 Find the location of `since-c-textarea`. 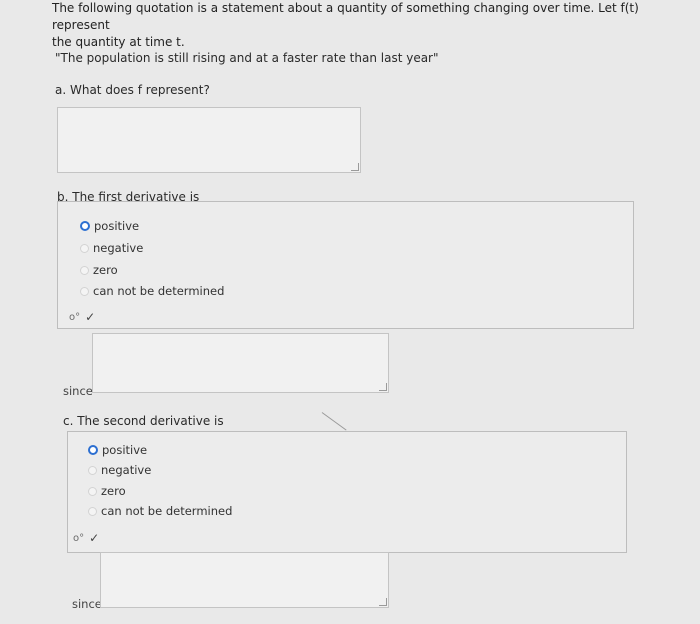

since-c-textarea is located at coordinates (244, 580).